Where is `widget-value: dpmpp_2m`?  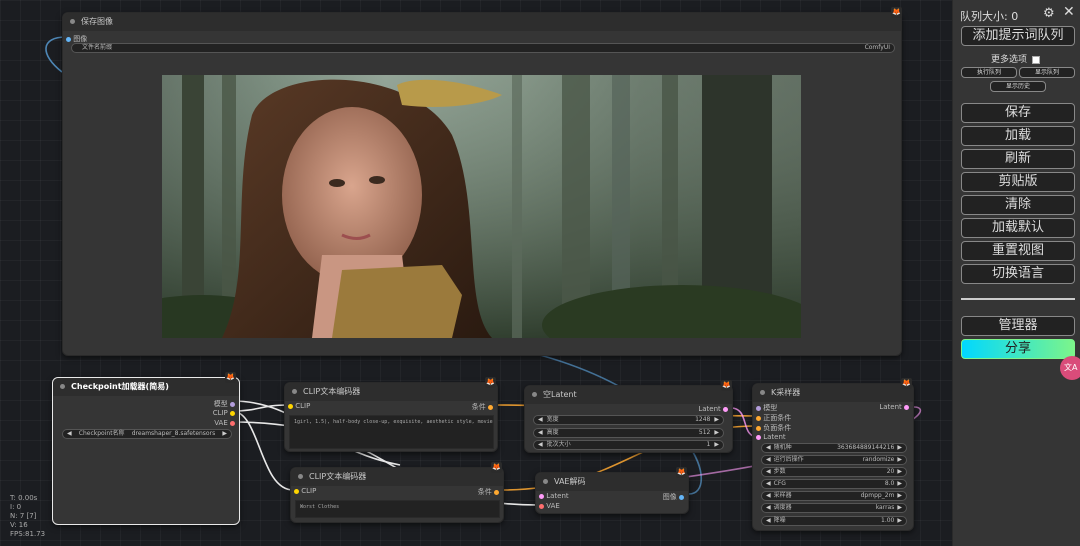
widget-value: dpmpp_2m is located at coordinates (877, 495).